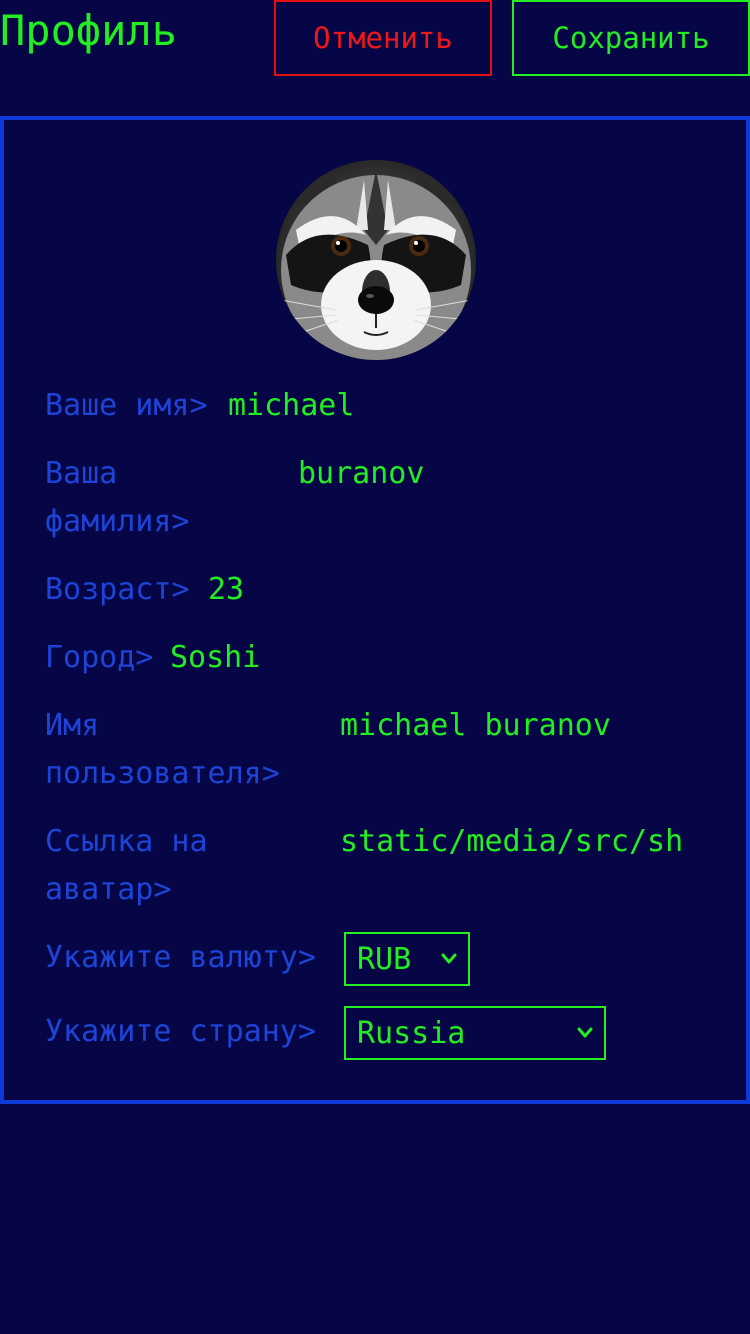  Describe the element at coordinates (162, 749) in the screenshot. I see `username-label: Имя пользователя>` at that location.